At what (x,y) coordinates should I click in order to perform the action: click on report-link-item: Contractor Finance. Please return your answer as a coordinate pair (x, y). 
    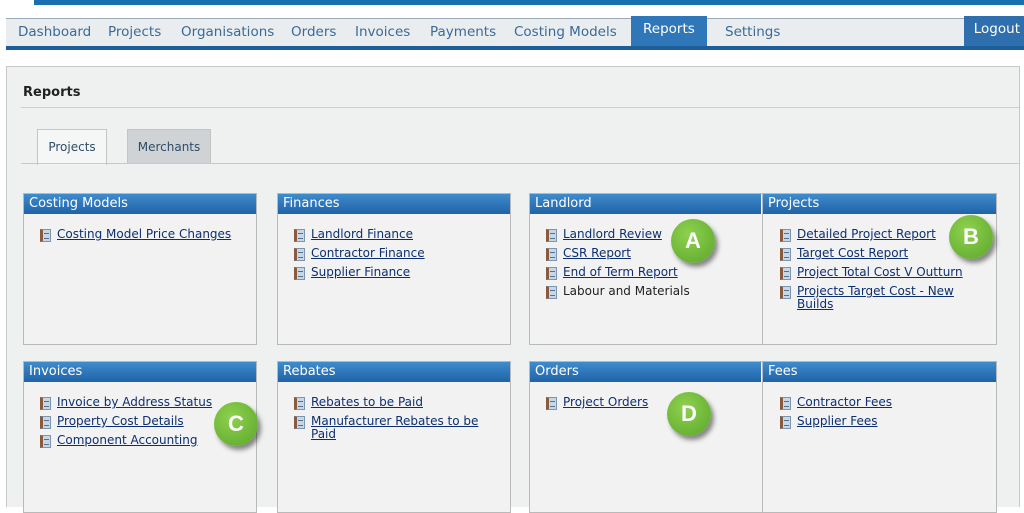
    Looking at the image, I should click on (359, 254).